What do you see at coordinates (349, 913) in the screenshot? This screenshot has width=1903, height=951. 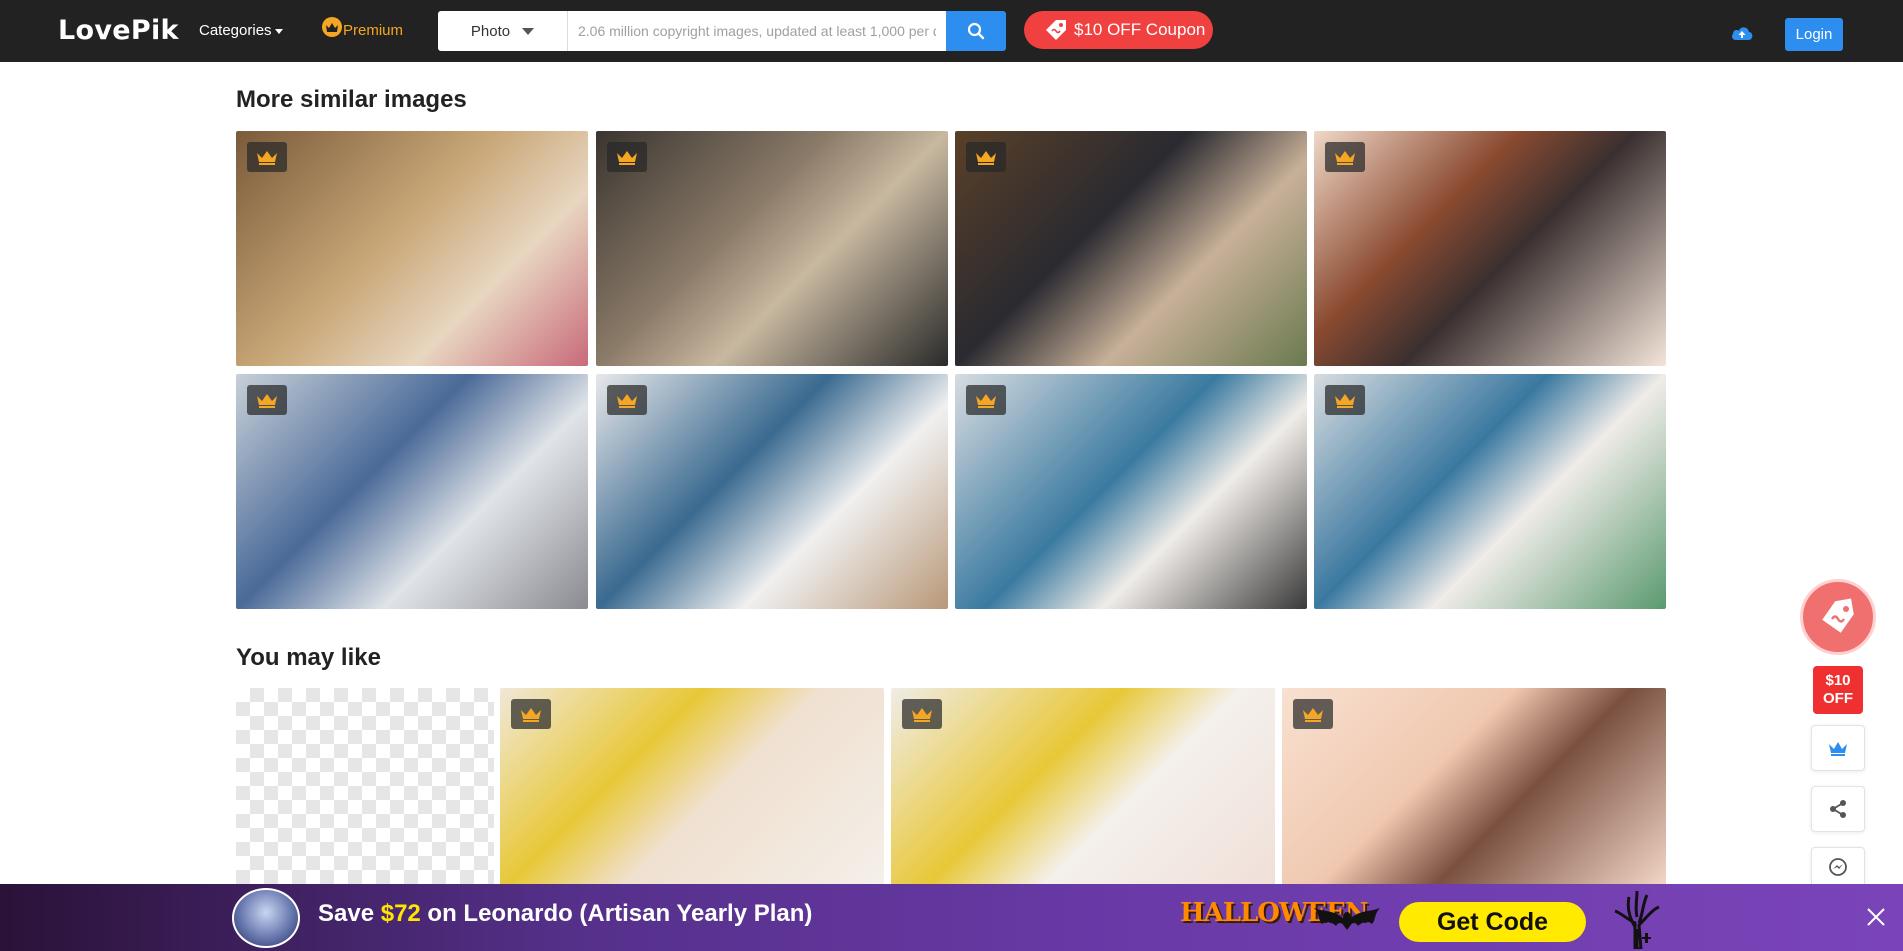 I see `promo-prefix: Save` at bounding box center [349, 913].